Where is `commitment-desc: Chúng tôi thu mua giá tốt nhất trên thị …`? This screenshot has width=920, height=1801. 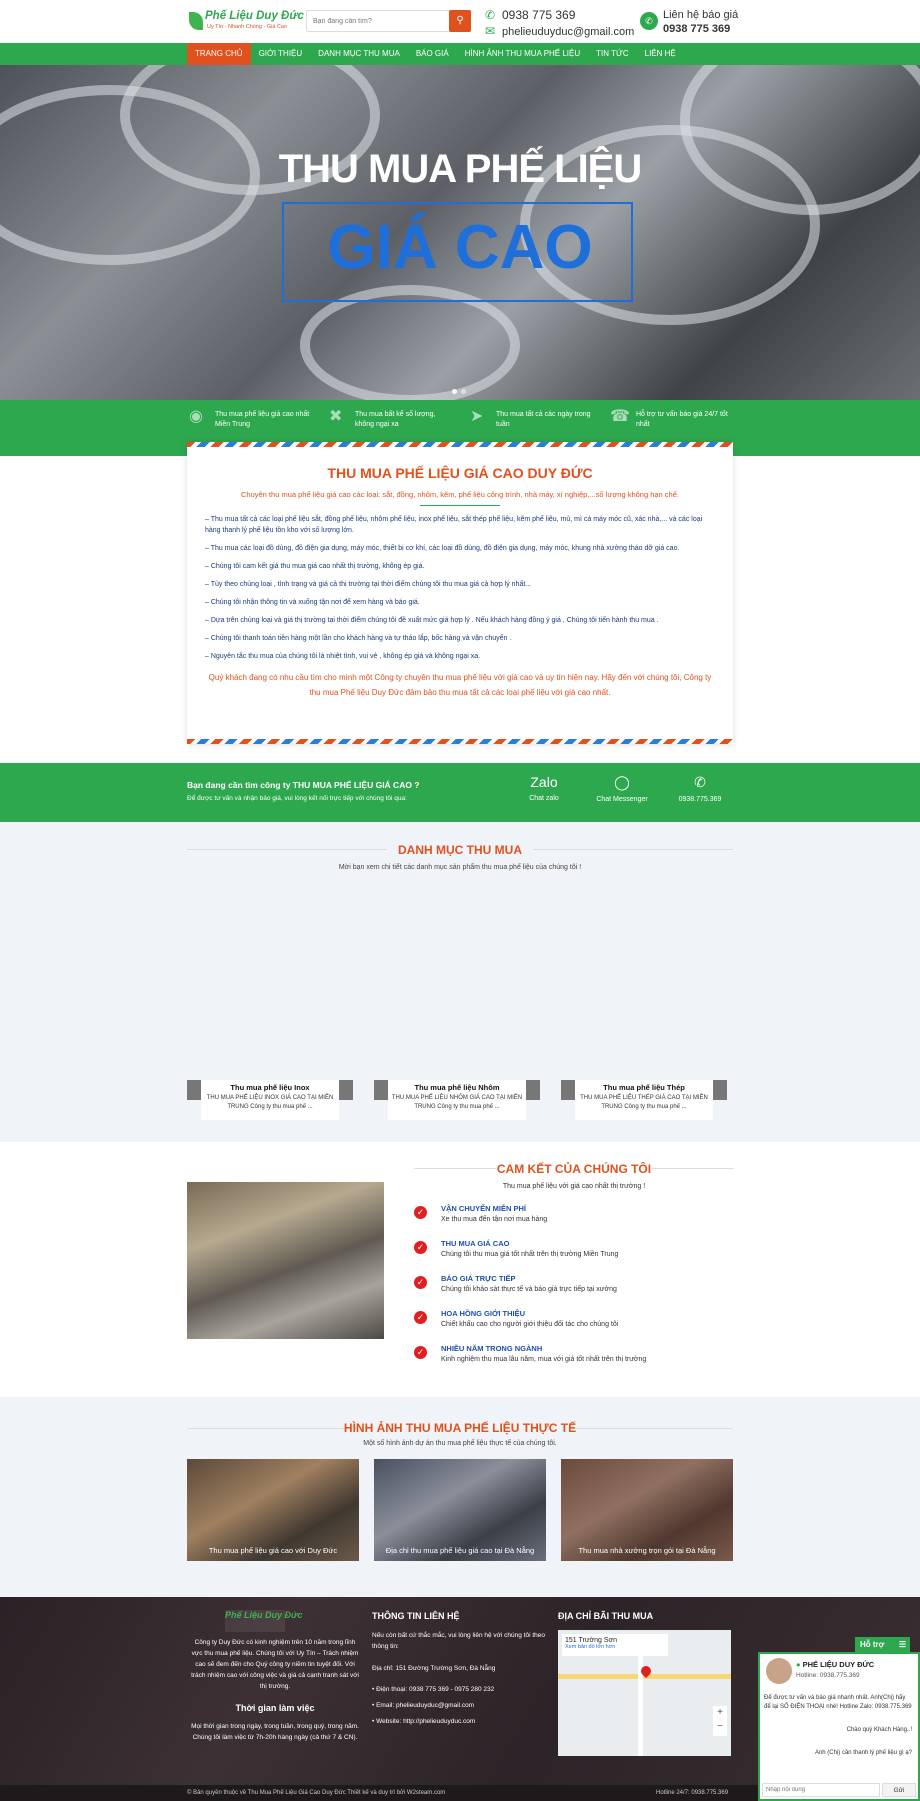 commitment-desc: Chúng tôi thu mua giá tốt nhất trên thị … is located at coordinates (530, 1254).